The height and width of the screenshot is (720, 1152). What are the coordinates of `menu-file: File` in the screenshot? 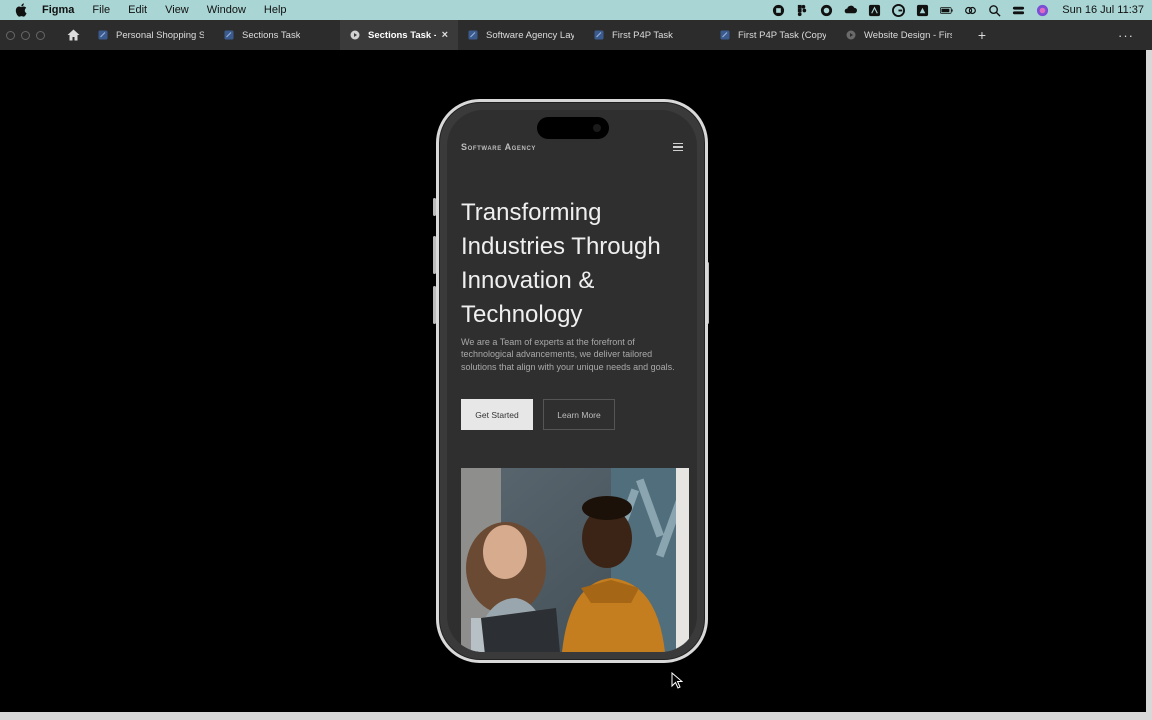 It's located at (101, 10).